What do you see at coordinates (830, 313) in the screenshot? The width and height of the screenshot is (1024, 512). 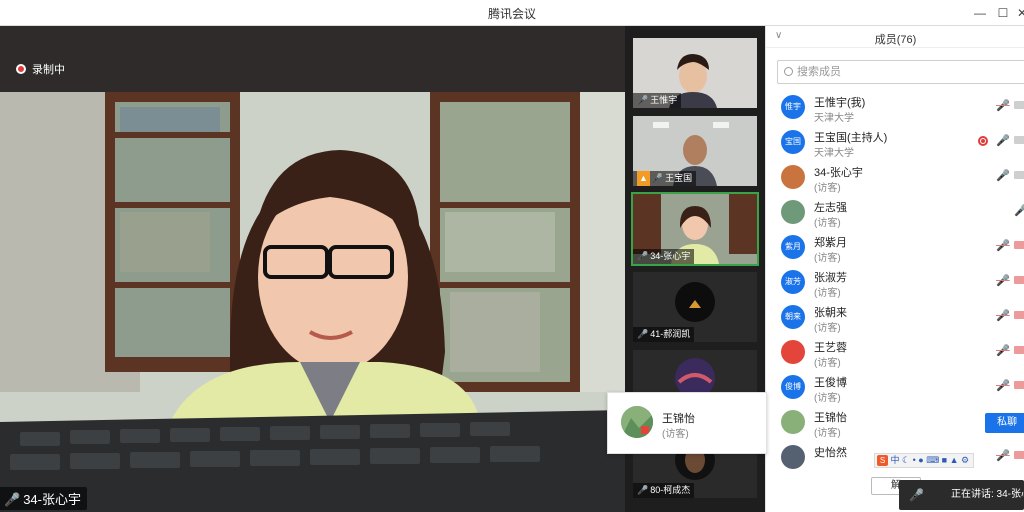 I see `member-name: 张朝来` at bounding box center [830, 313].